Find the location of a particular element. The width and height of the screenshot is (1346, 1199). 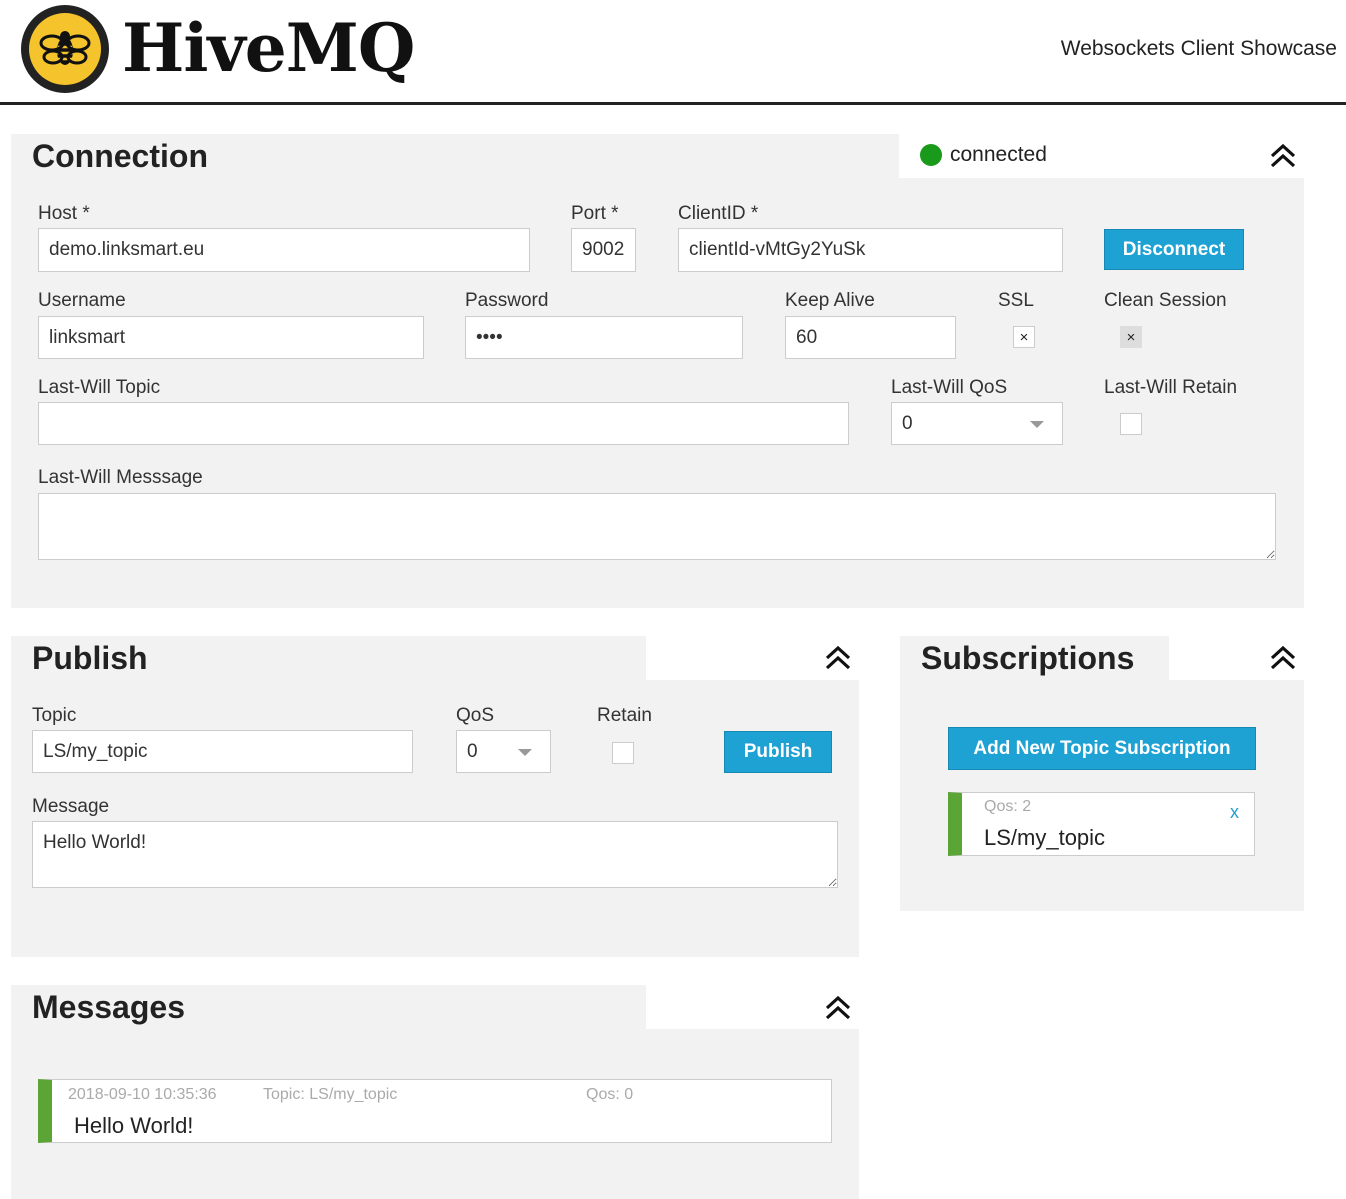

username-label: Username is located at coordinates (82, 300).